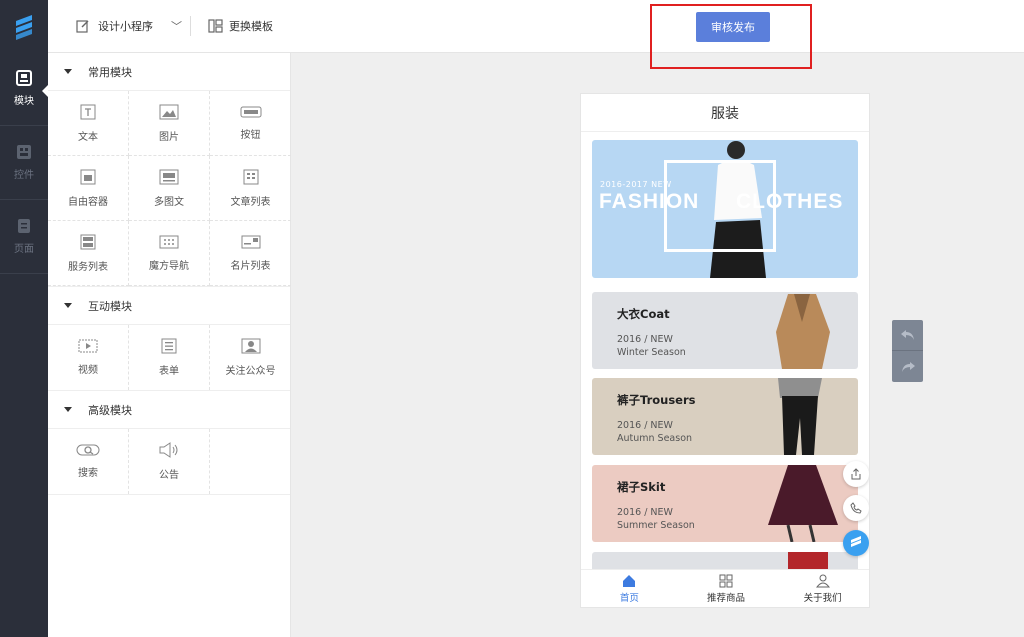 The height and width of the screenshot is (637, 1024). I want to click on banner-word-clothes: CLOTHES, so click(790, 201).